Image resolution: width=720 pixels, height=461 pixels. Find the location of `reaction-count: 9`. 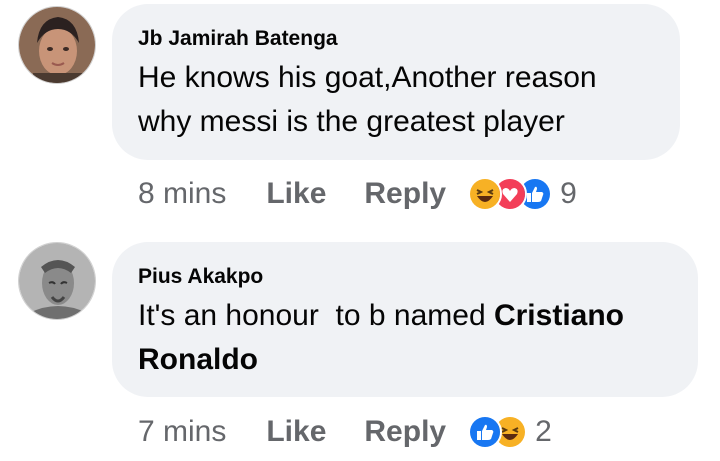

reaction-count: 9 is located at coordinates (568, 194).